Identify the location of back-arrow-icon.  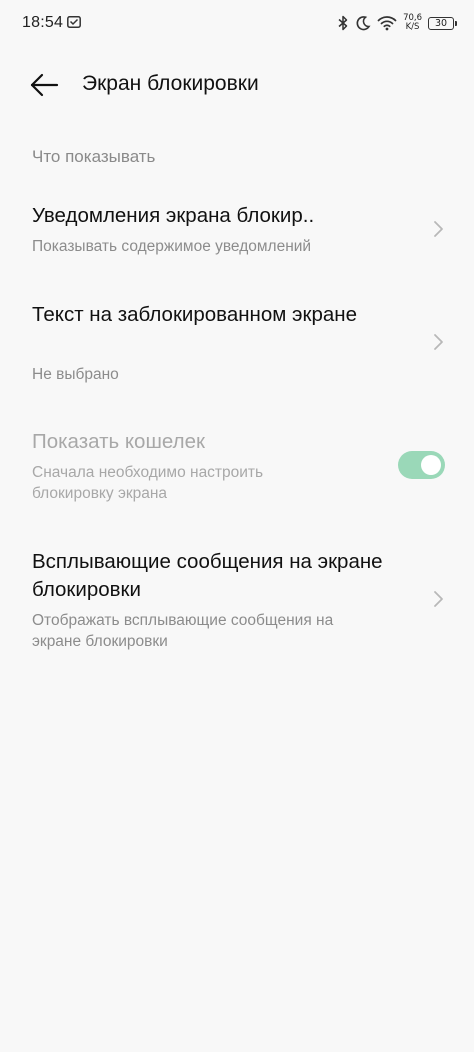
(44, 85).